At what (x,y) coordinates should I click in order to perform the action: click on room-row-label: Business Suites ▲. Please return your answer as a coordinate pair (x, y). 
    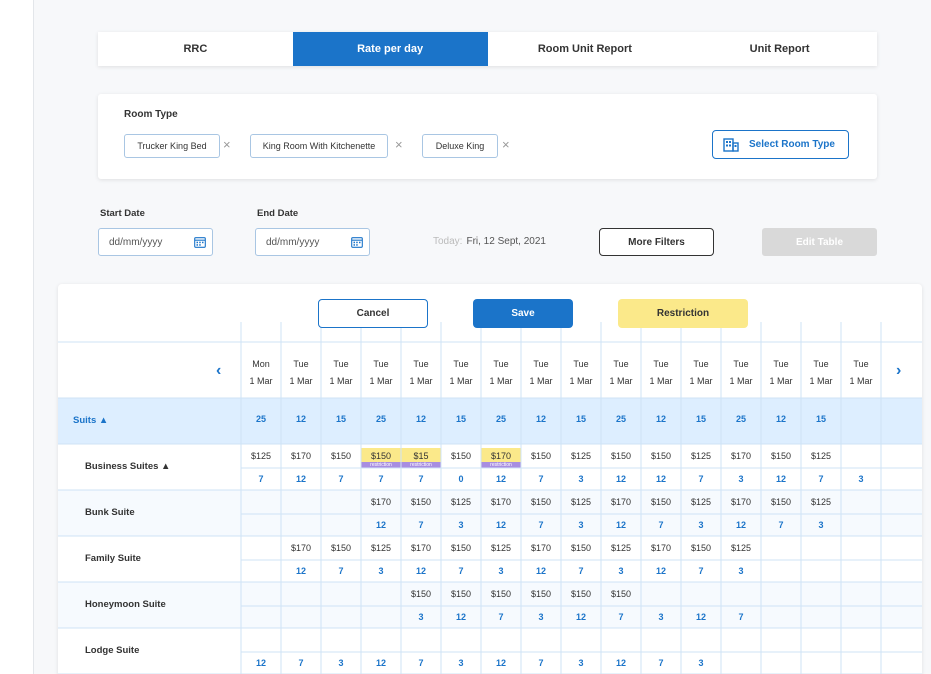
    Looking at the image, I should click on (127, 466).